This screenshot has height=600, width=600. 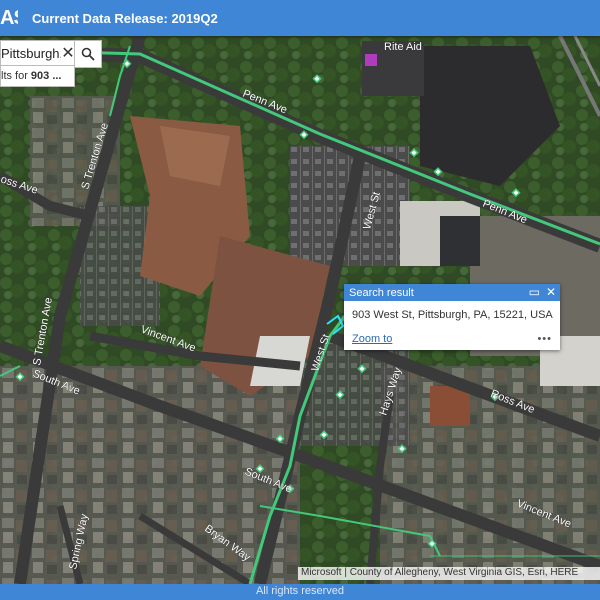 What do you see at coordinates (534, 292) in the screenshot?
I see `maximize-icon: ▭` at bounding box center [534, 292].